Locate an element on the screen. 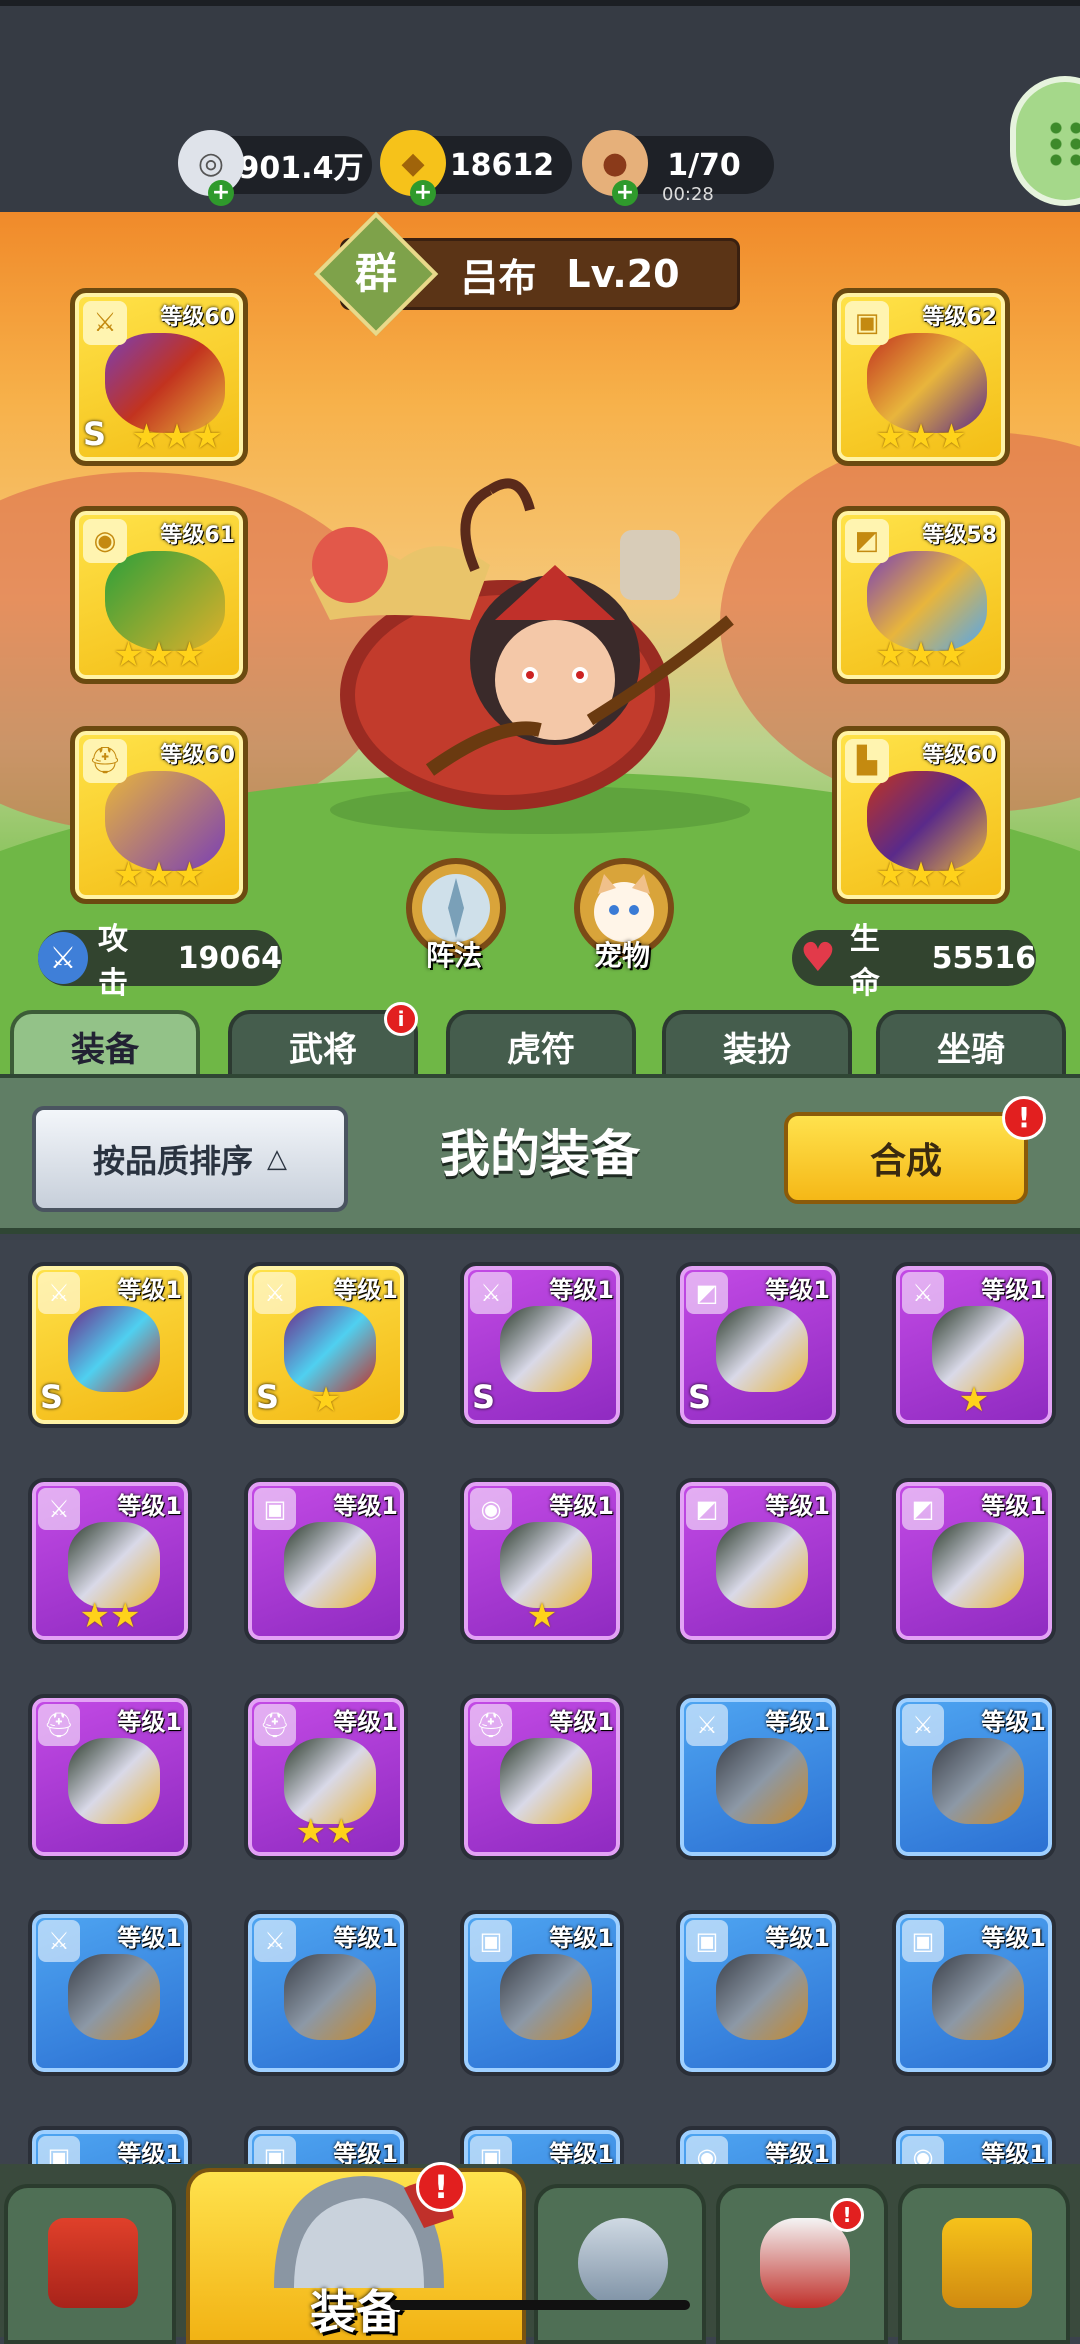  nav-city-button is located at coordinates (90, 2264).